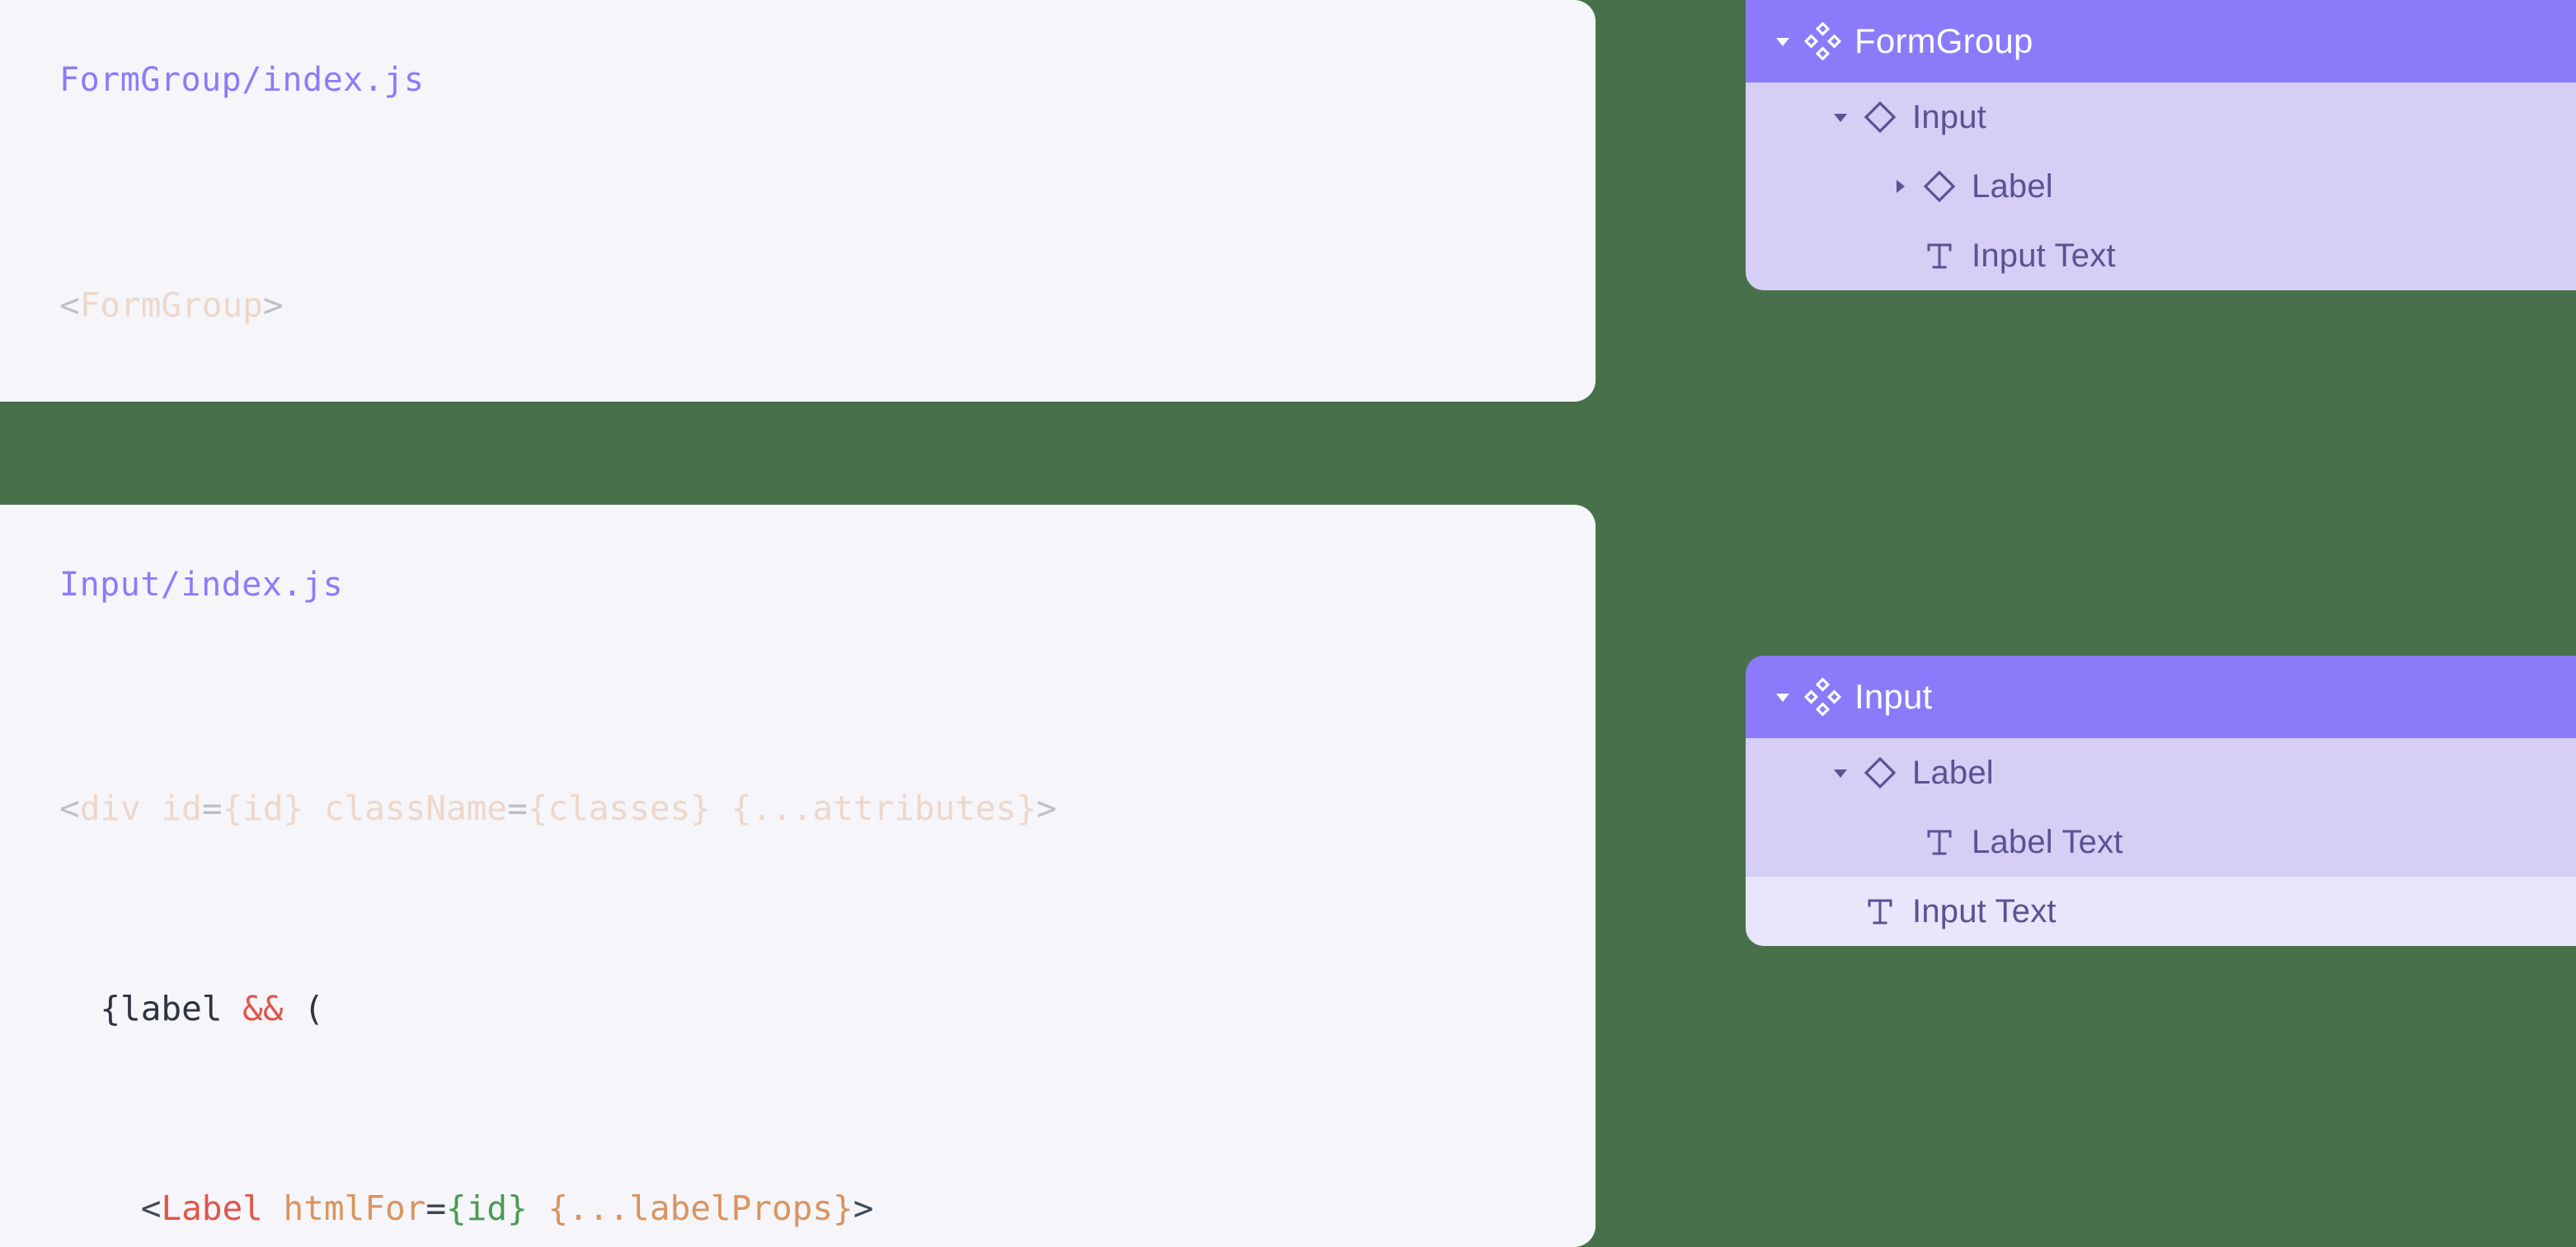 The width and height of the screenshot is (2576, 1247). Describe the element at coordinates (2161, 41) in the screenshot. I see `tree-node-formgroup: FormGroup` at that location.